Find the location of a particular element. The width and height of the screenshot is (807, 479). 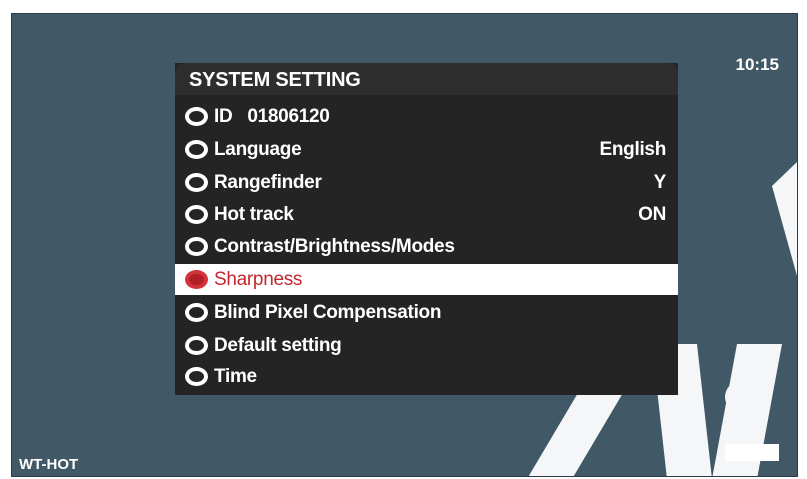

menu-item-rangefinder: Rangefinder Y is located at coordinates (426, 182).